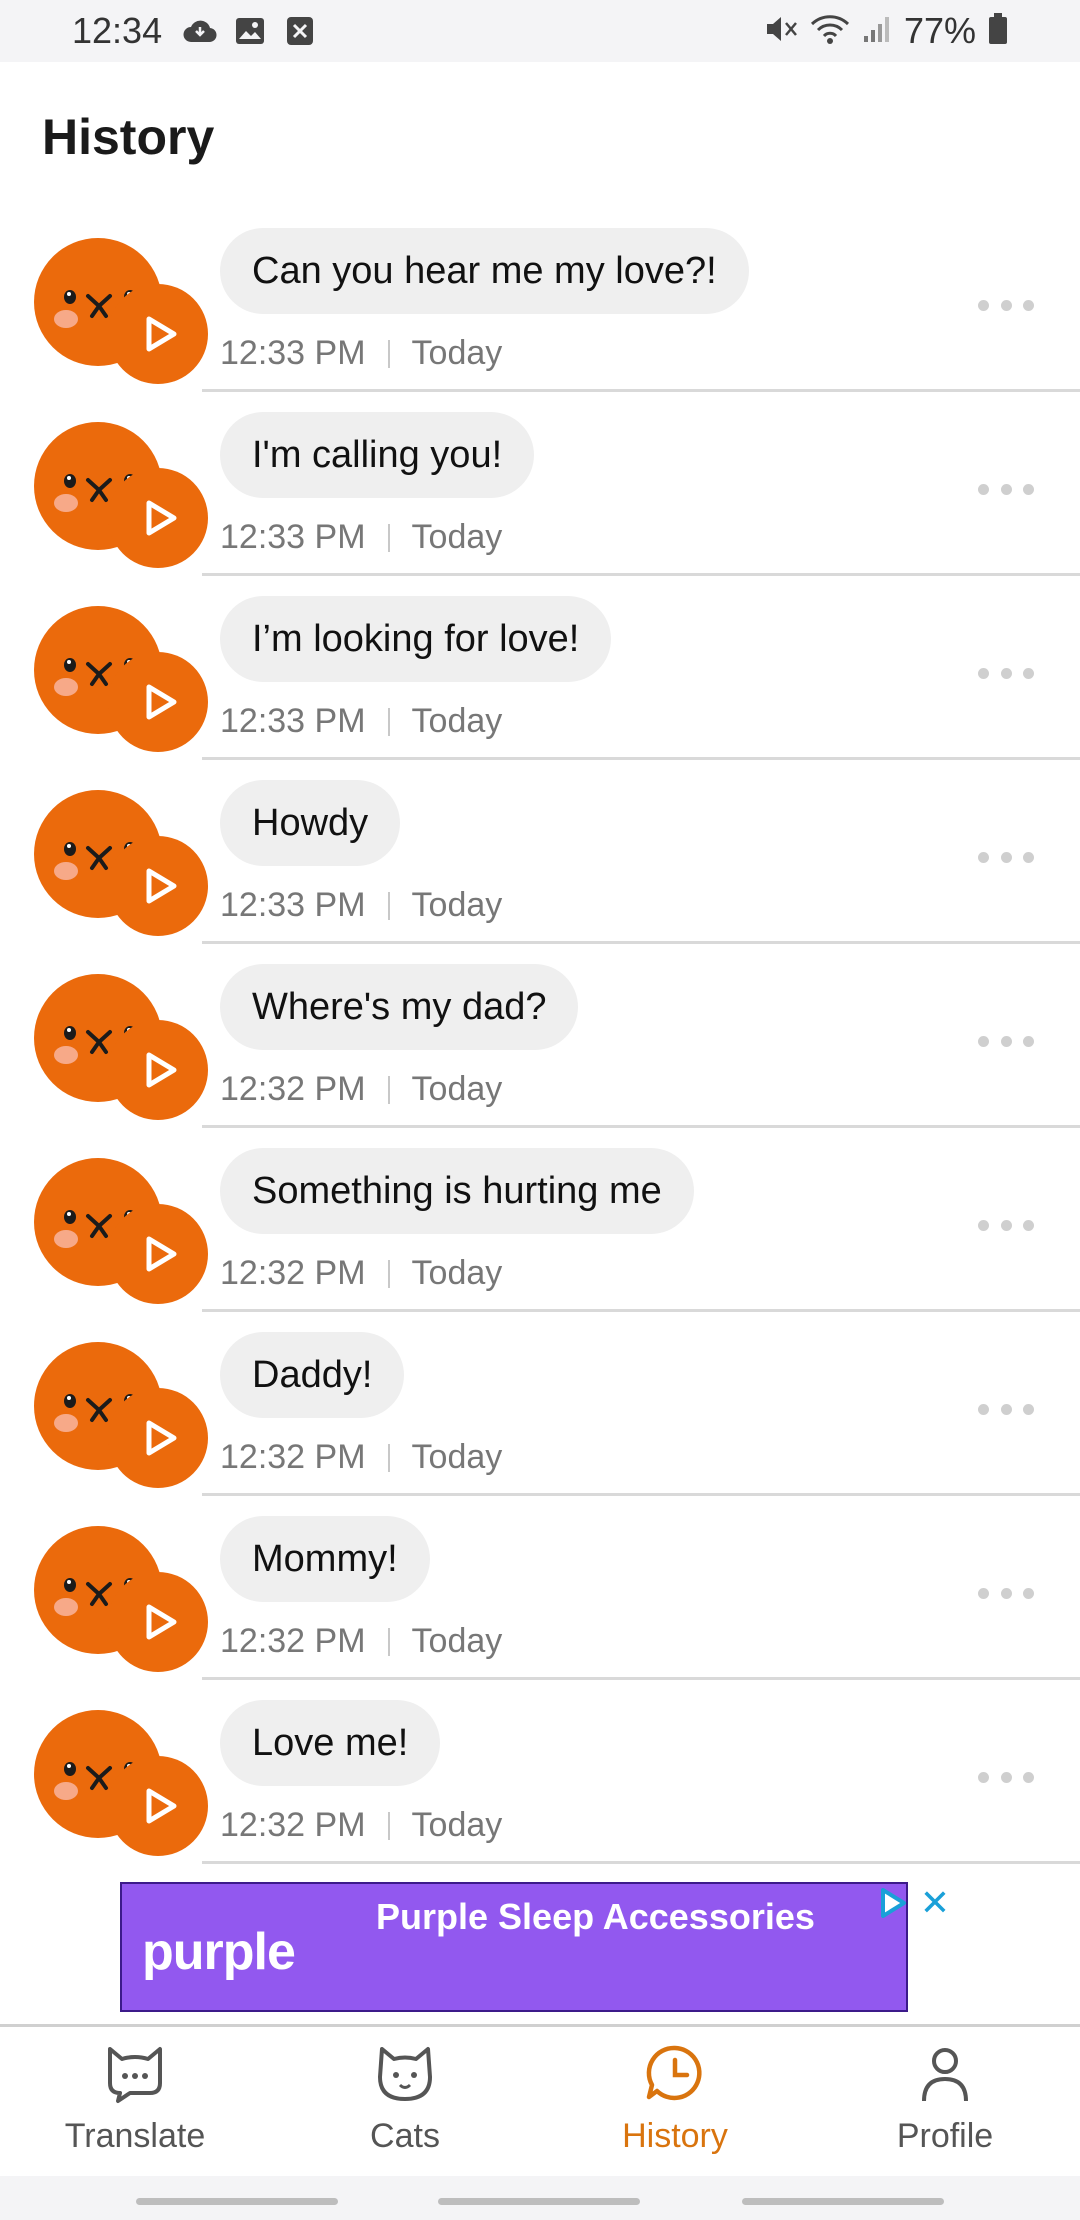 The width and height of the screenshot is (1080, 2220). Describe the element at coordinates (877, 31) in the screenshot. I see `signal-icon` at that location.